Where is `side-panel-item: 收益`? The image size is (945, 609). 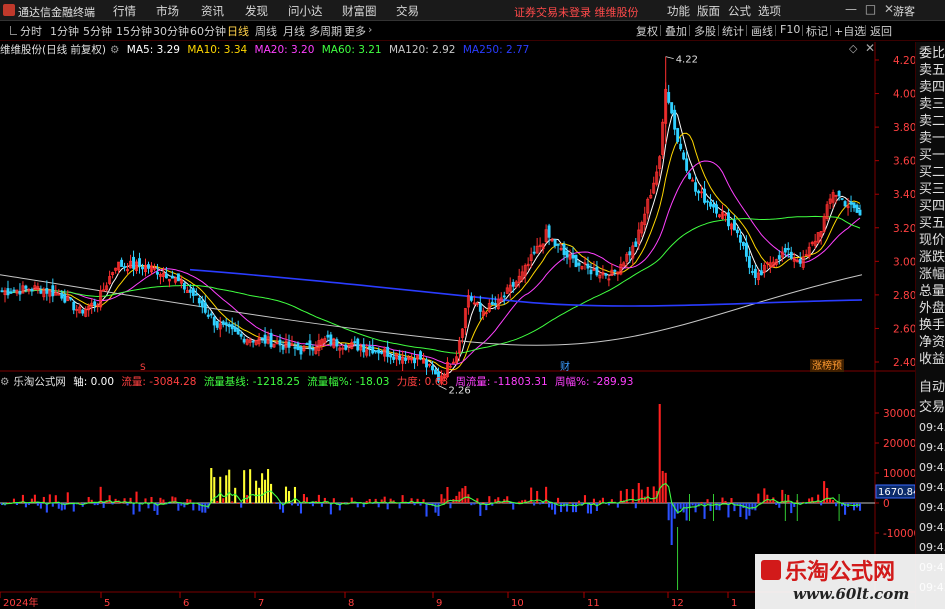
side-panel-item: 收益 is located at coordinates (932, 360).